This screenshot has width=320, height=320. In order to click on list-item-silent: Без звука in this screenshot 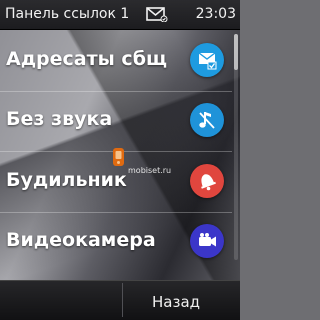, I will do `click(116, 121)`.